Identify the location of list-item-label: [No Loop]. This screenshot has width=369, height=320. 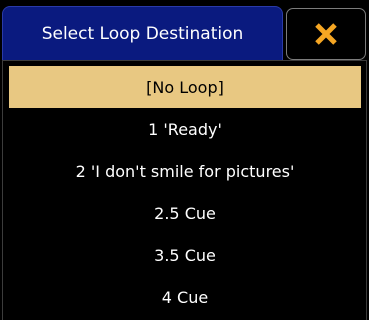
(185, 87).